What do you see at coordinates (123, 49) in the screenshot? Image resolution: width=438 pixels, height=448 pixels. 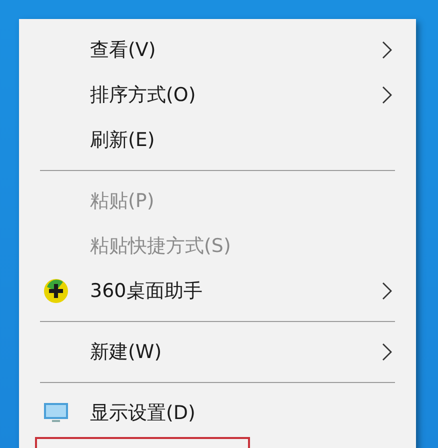 I see `menu-item: 查看(V)` at bounding box center [123, 49].